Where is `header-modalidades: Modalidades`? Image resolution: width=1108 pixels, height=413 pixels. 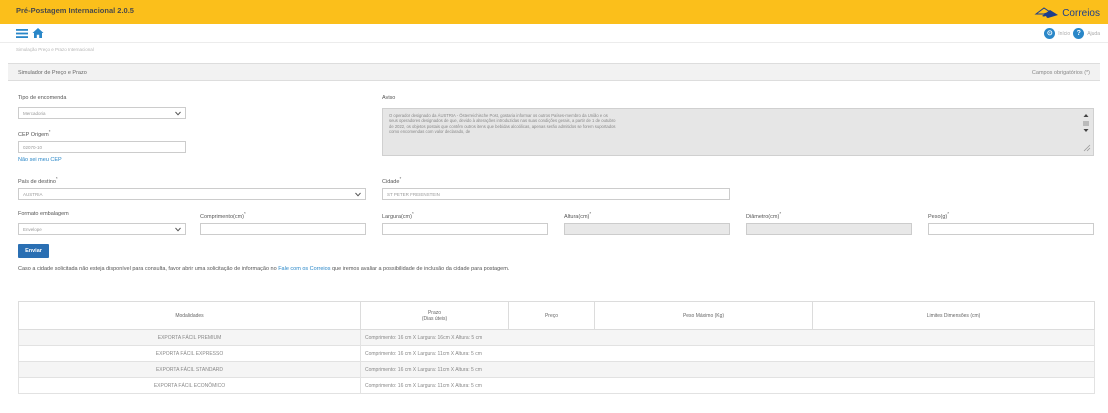
header-modalidades: Modalidades is located at coordinates (189, 315).